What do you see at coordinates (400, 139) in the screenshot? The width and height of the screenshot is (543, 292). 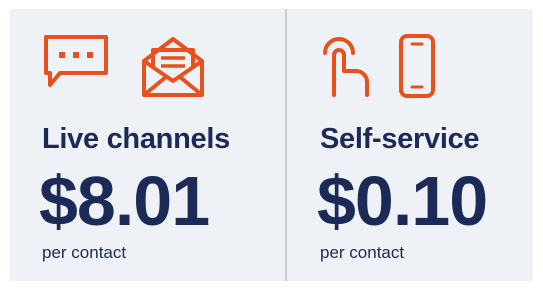 I see `self-service-title: Self-service` at bounding box center [400, 139].